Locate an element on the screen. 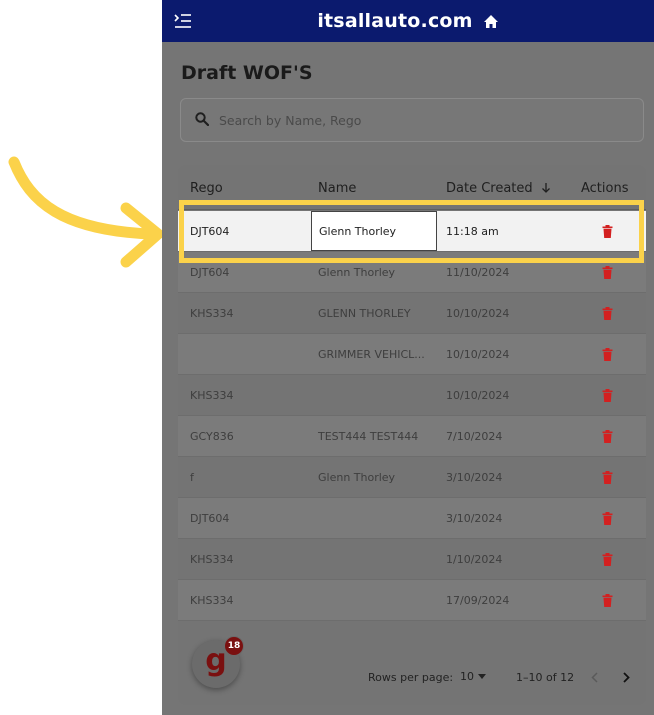 This screenshot has height=715, width=654. table-row: DJT604 Glenn Thorley 11:18 am is located at coordinates (412, 231).